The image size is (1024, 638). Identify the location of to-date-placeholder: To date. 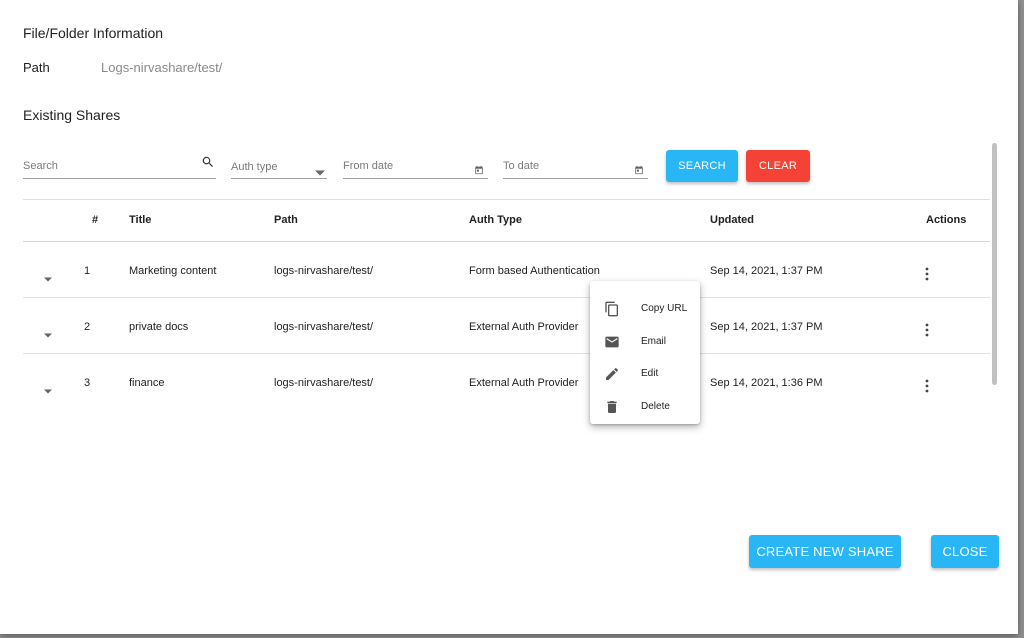
(521, 166).